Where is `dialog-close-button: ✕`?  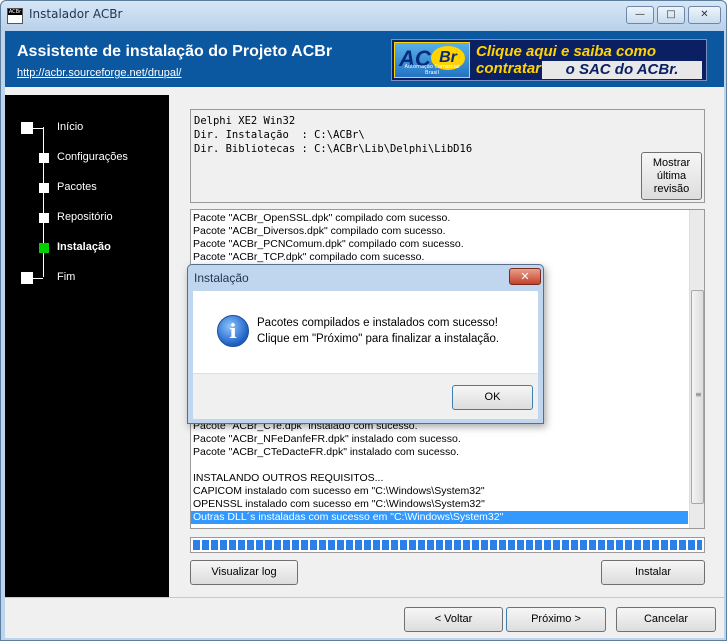
dialog-close-button: ✕ is located at coordinates (525, 276).